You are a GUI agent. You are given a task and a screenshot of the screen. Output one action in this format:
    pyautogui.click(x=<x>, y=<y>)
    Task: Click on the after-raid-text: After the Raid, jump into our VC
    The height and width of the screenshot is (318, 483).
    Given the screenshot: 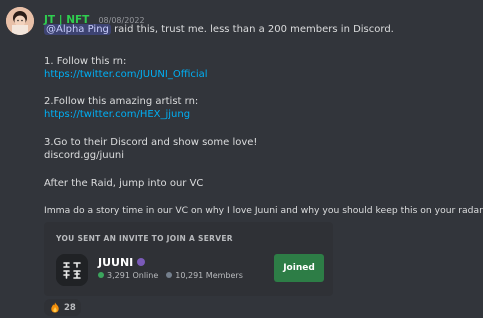 What is the action you would take?
    pyautogui.click(x=124, y=183)
    